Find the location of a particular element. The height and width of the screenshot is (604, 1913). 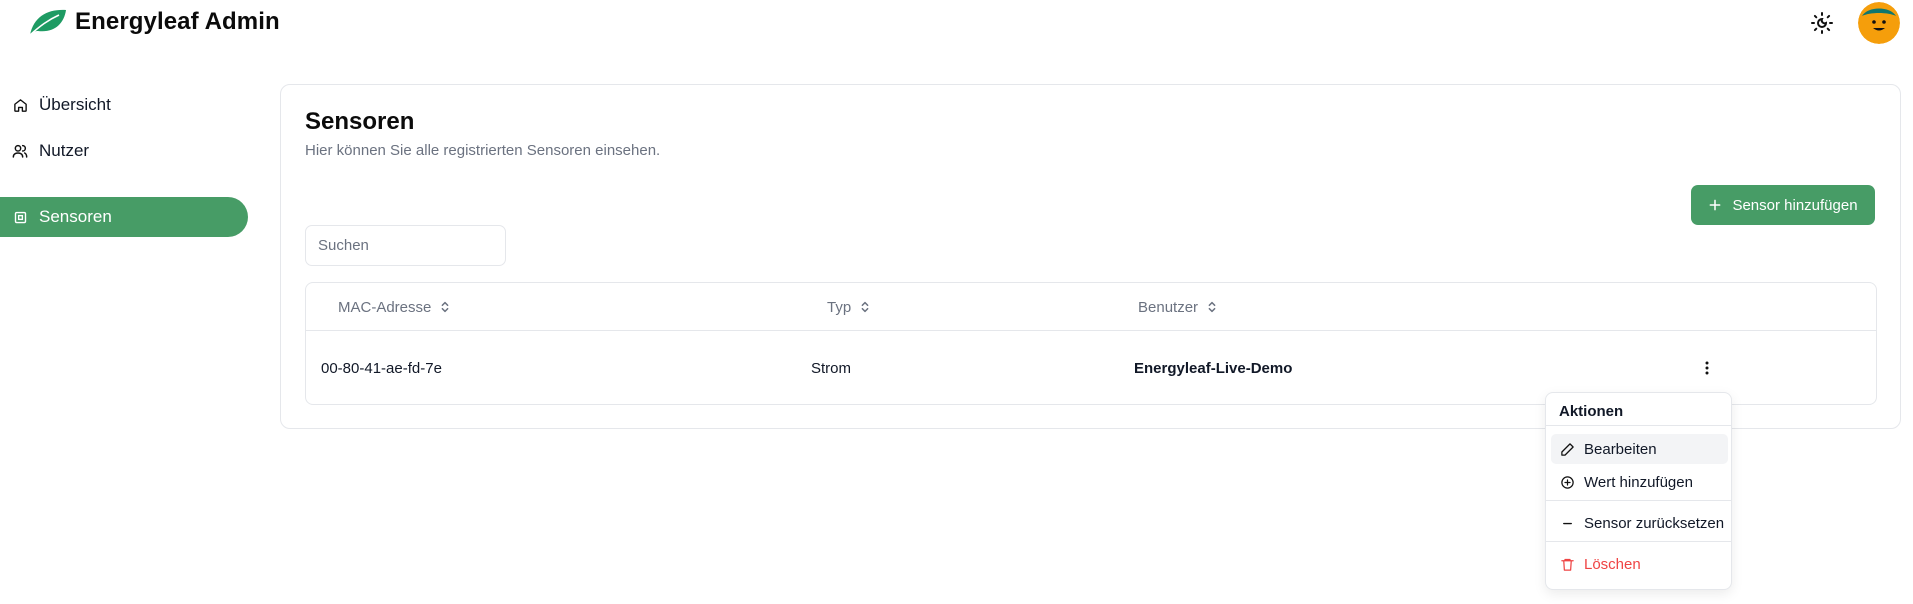

column-header-type: Typ is located at coordinates (849, 307).